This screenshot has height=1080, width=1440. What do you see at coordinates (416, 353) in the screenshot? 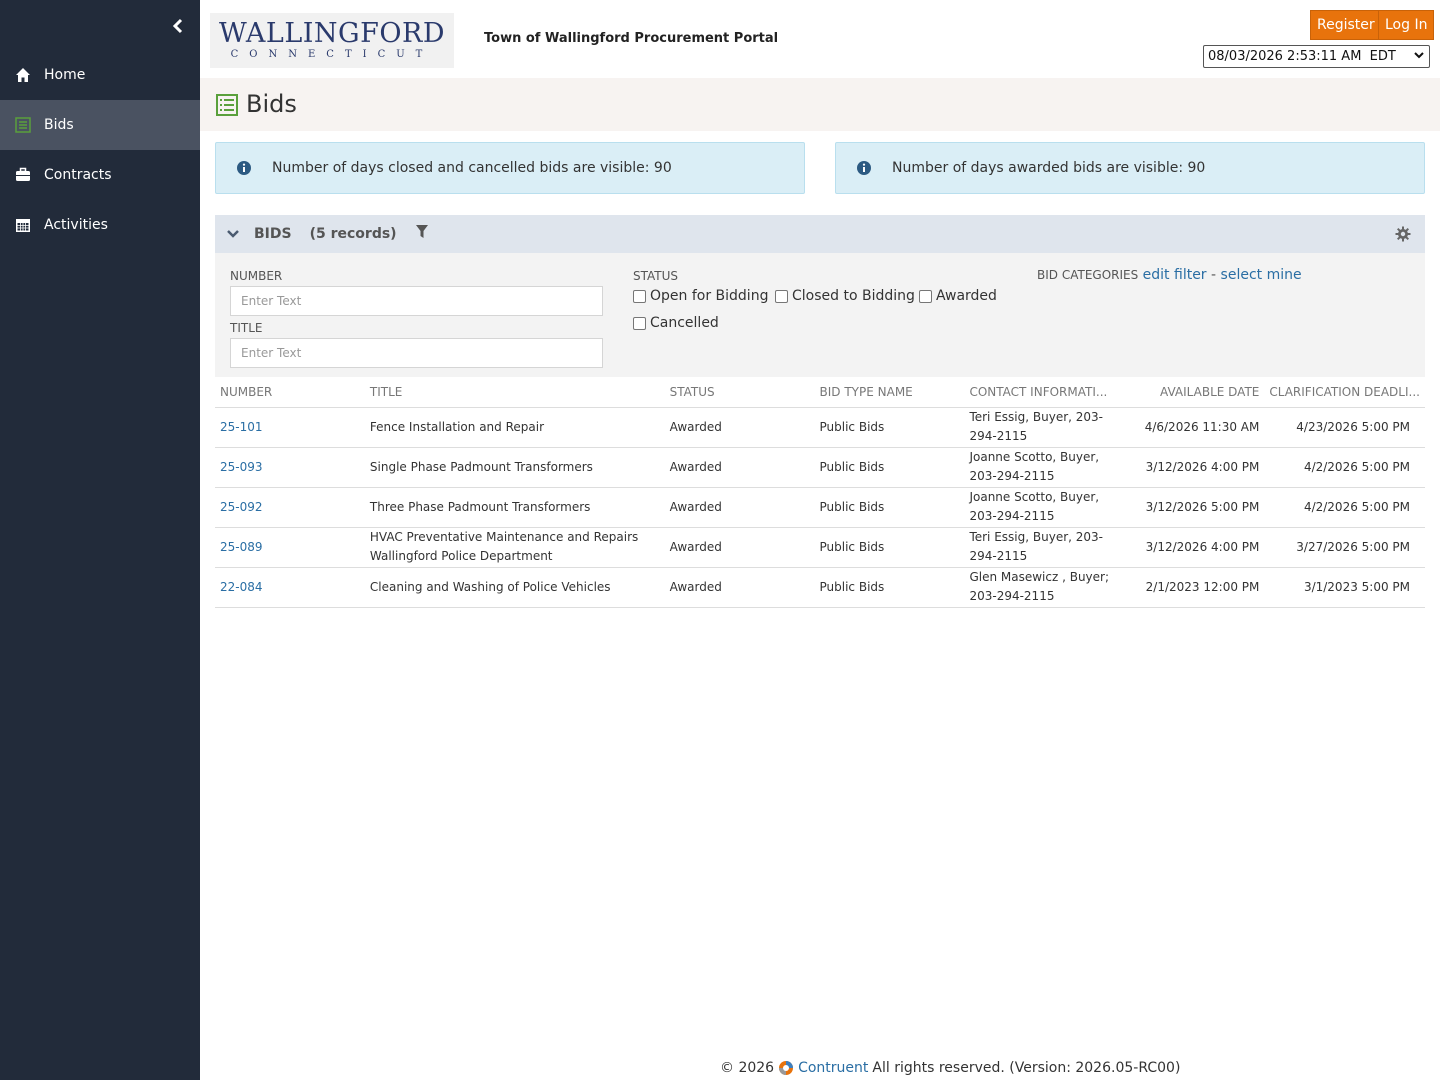
I see `title-filter-input: Enter Text` at bounding box center [416, 353].